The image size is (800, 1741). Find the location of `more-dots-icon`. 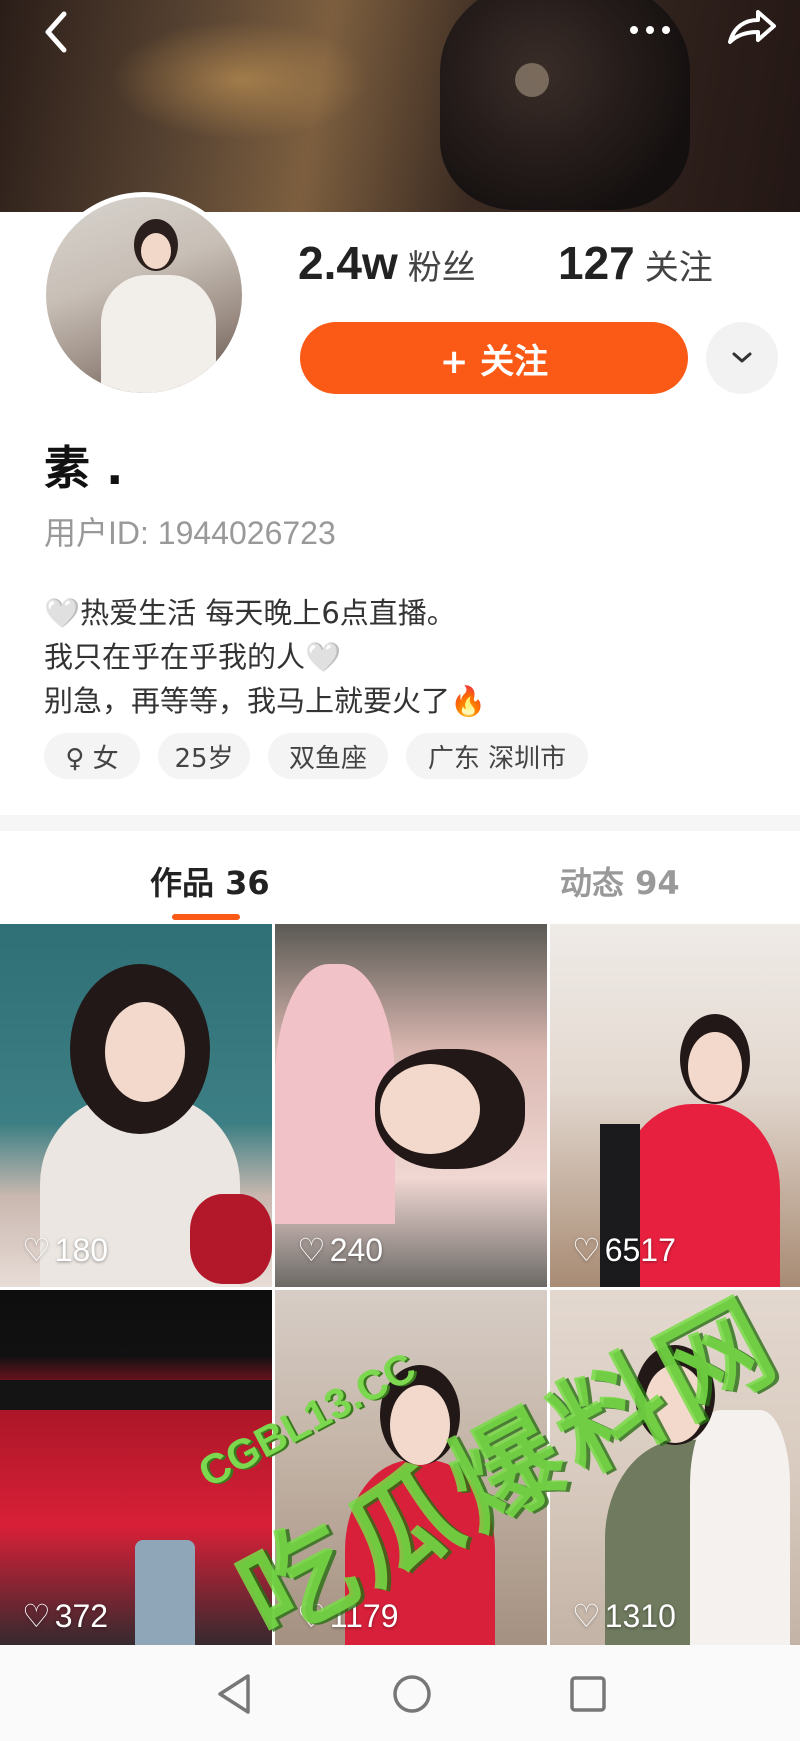

more-dots-icon is located at coordinates (650, 30).